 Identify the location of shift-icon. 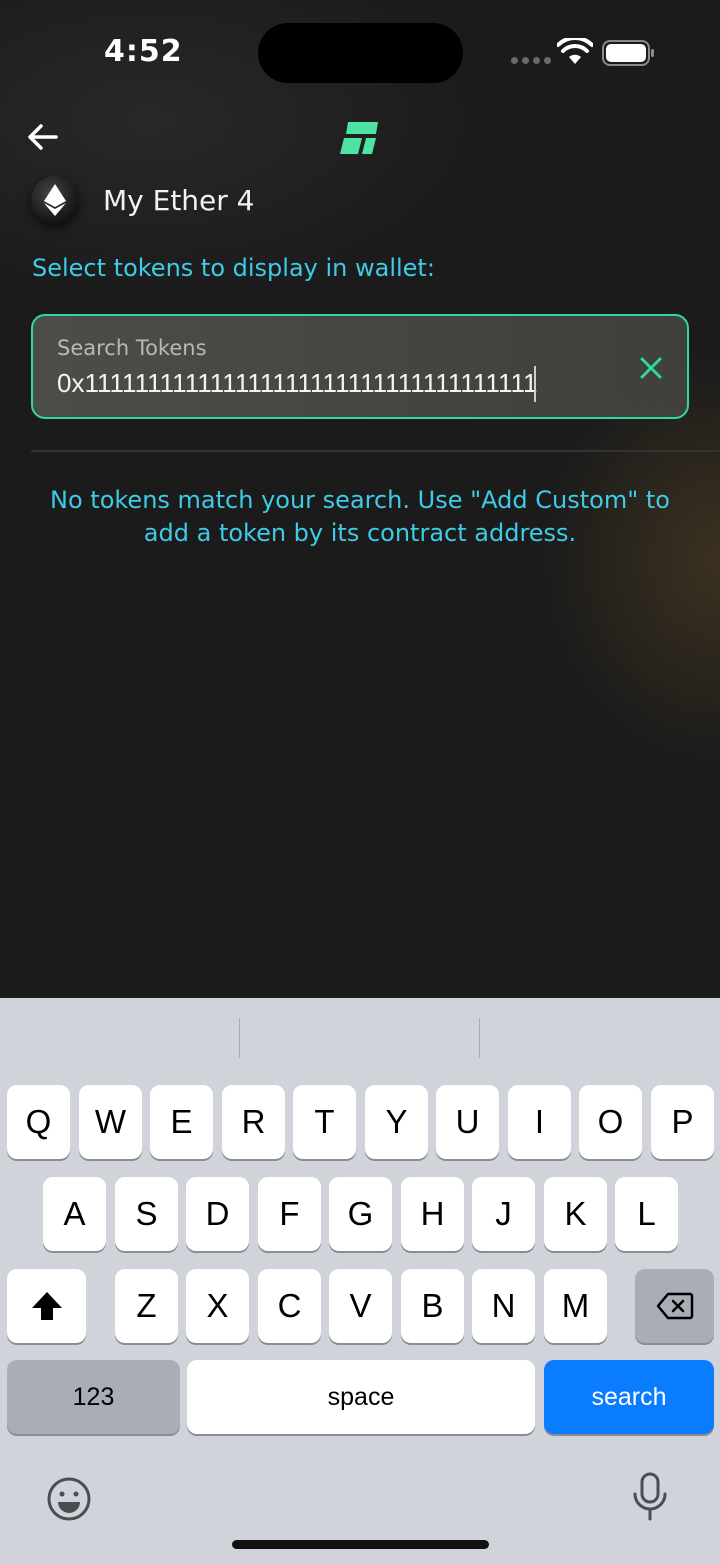
(46, 1306).